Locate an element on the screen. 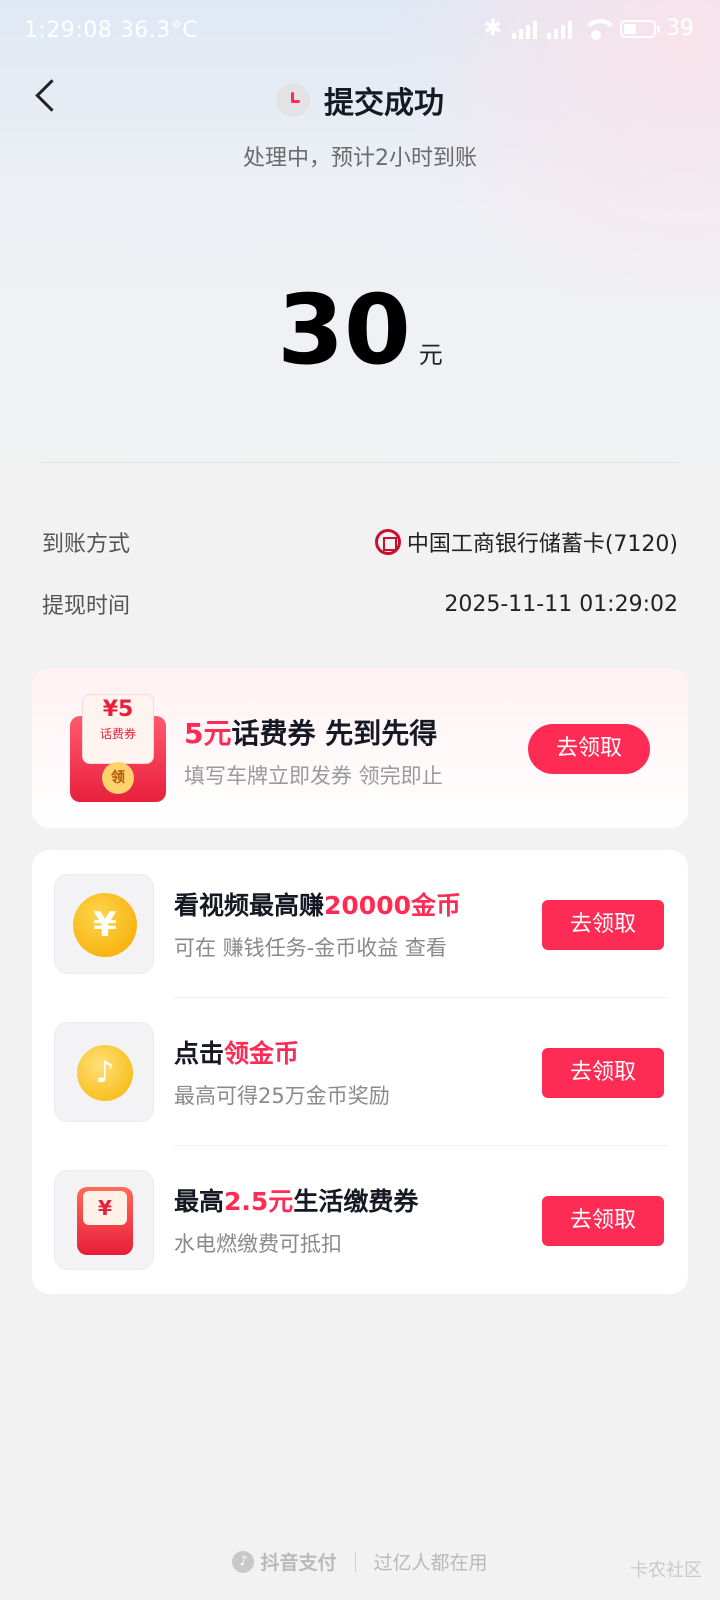 Image resolution: width=720 pixels, height=1600 pixels. promo-subtitle: 填写车牌立即发券 领完即止 is located at coordinates (313, 776).